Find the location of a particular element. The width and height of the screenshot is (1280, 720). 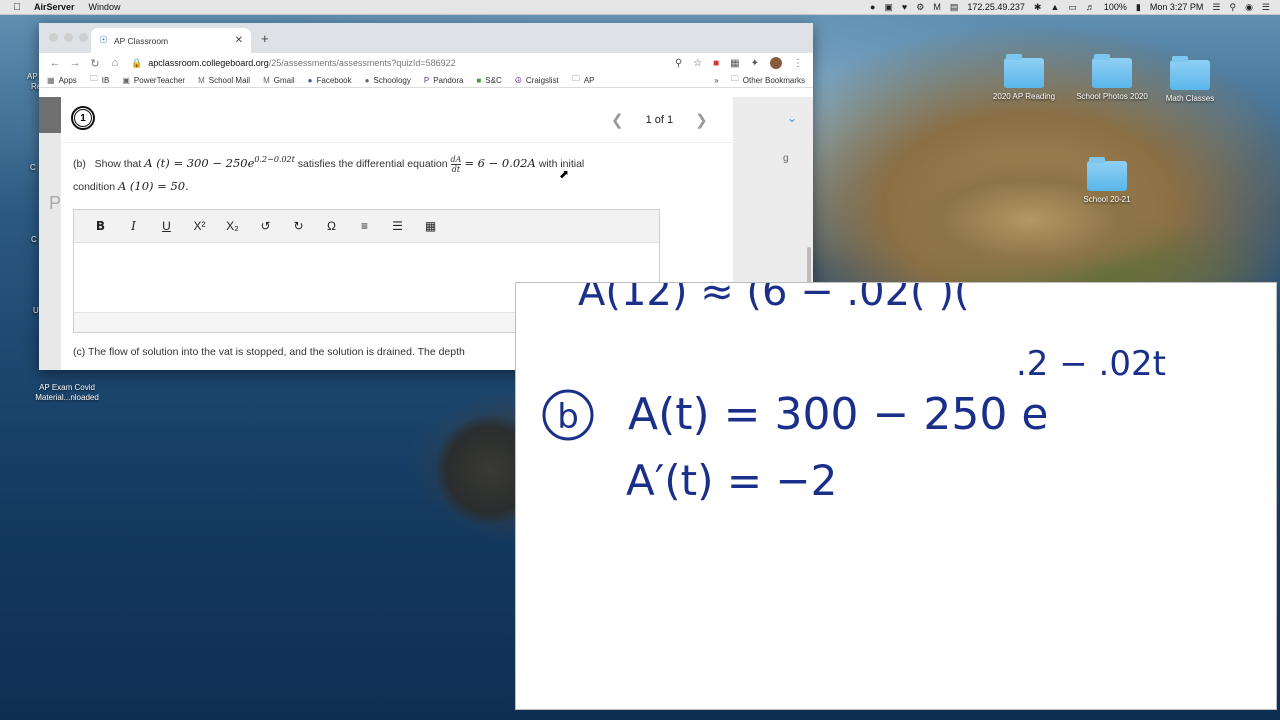

desktop-label-fragment: C is located at coordinates (34, 239).